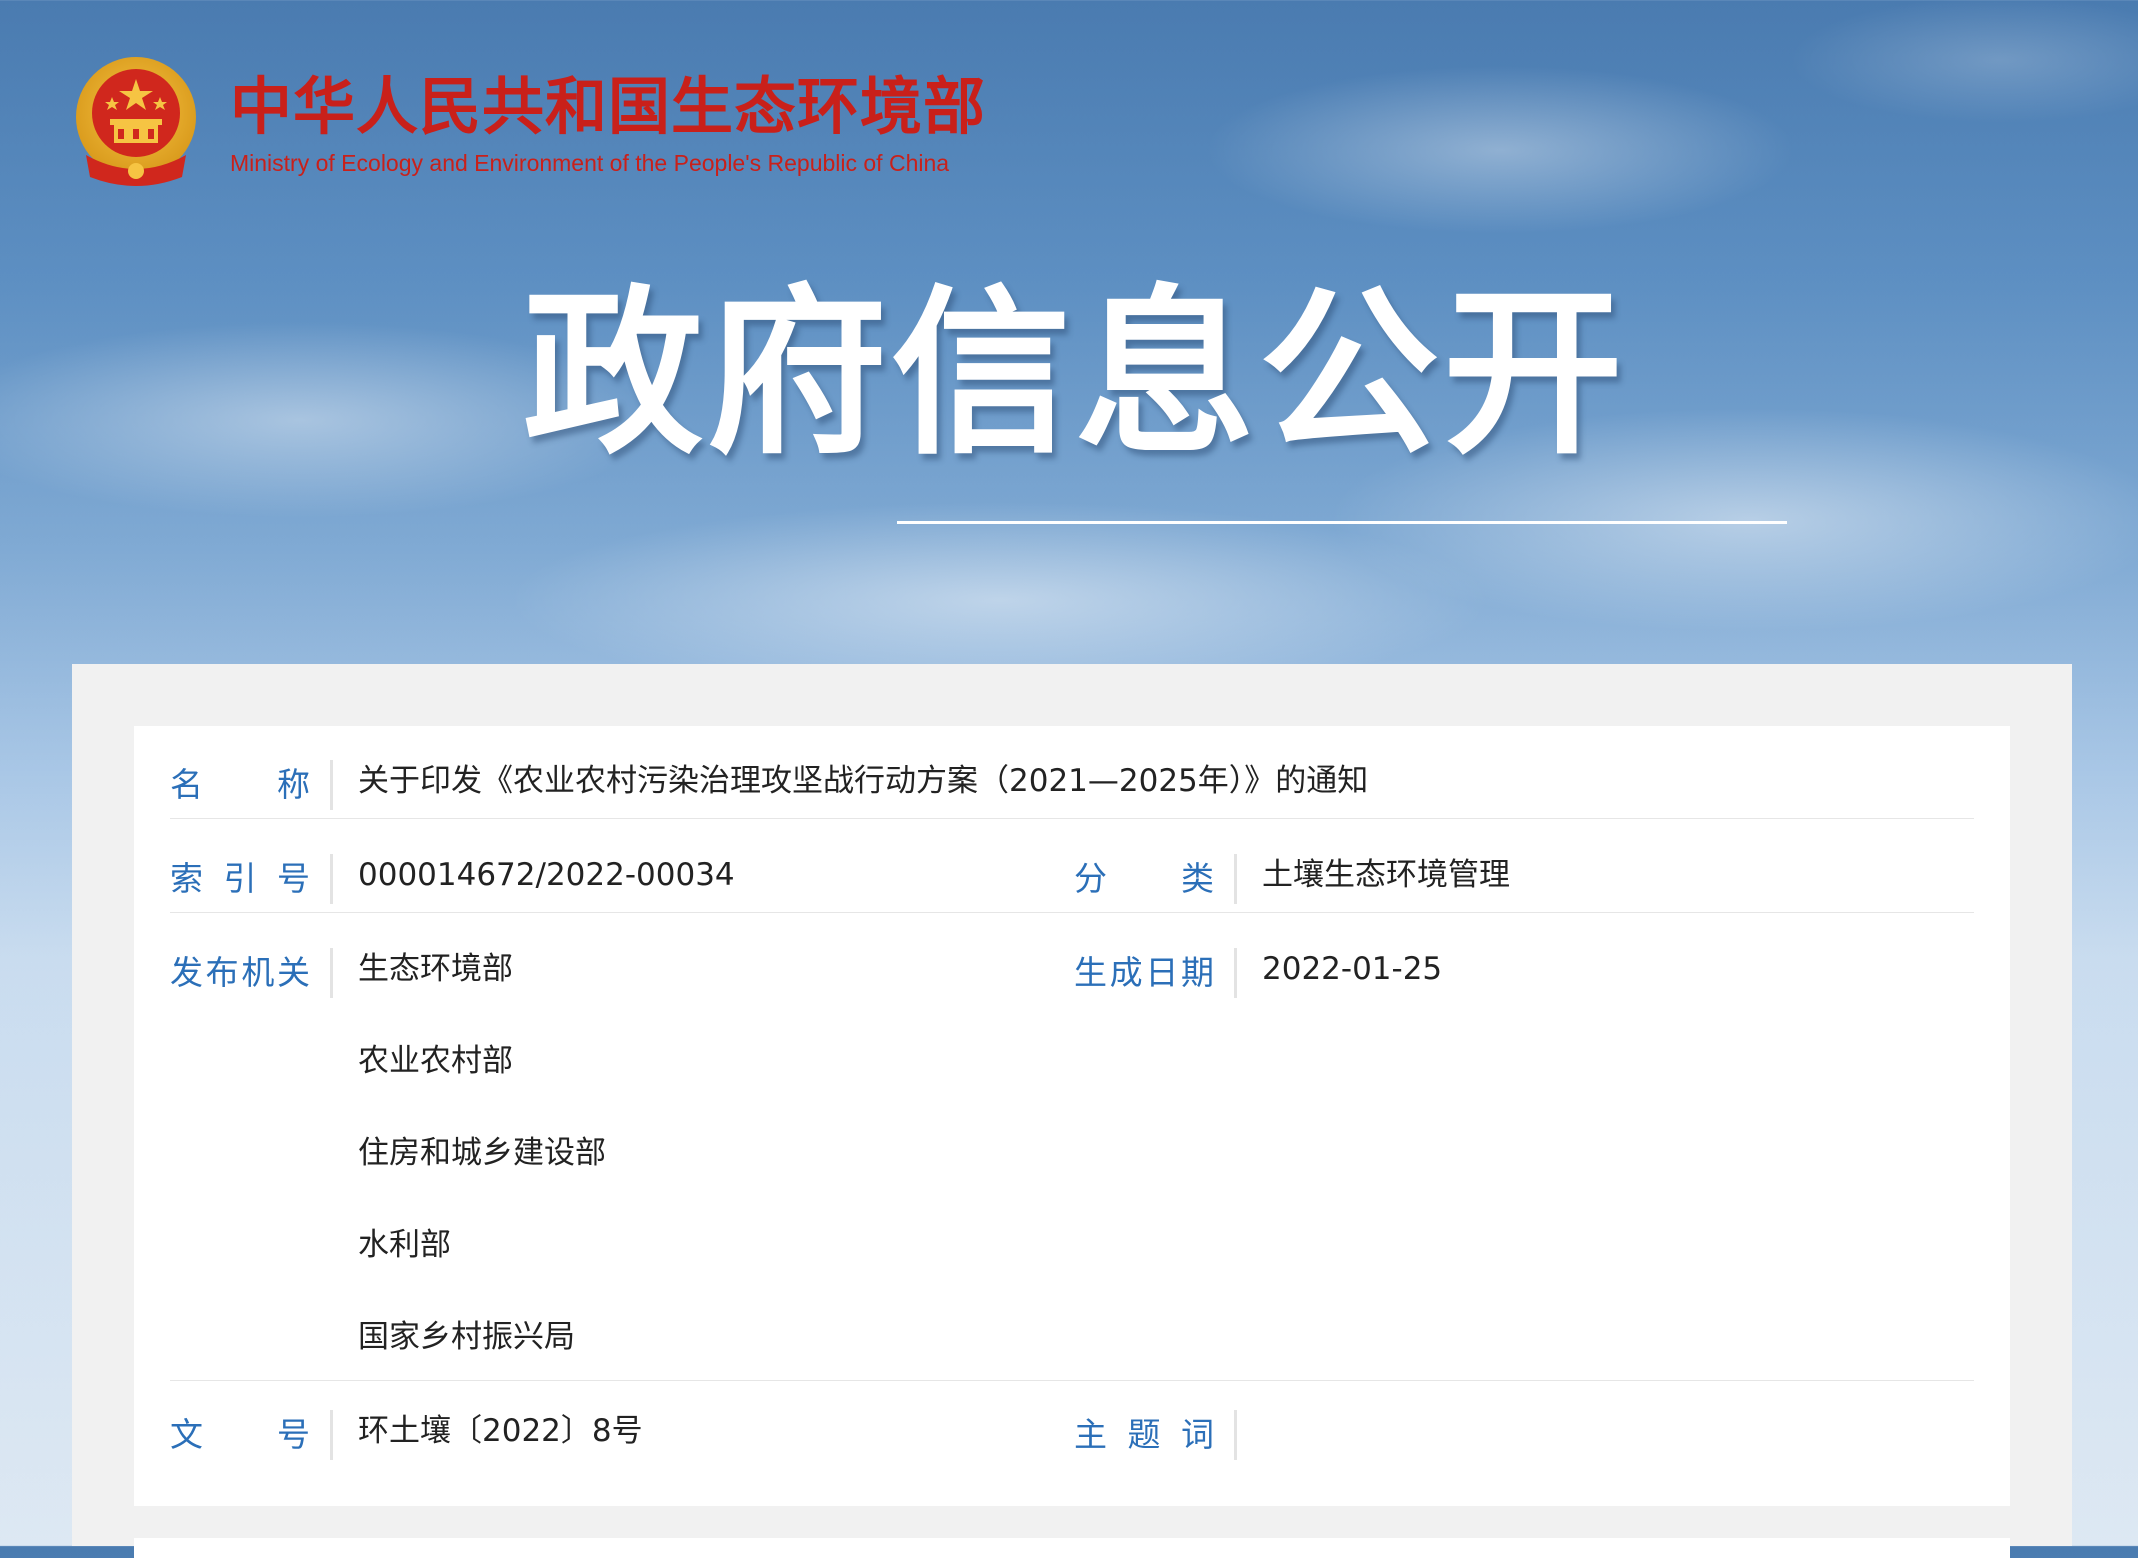  What do you see at coordinates (251, 785) in the screenshot?
I see `name-label: 名 称` at bounding box center [251, 785].